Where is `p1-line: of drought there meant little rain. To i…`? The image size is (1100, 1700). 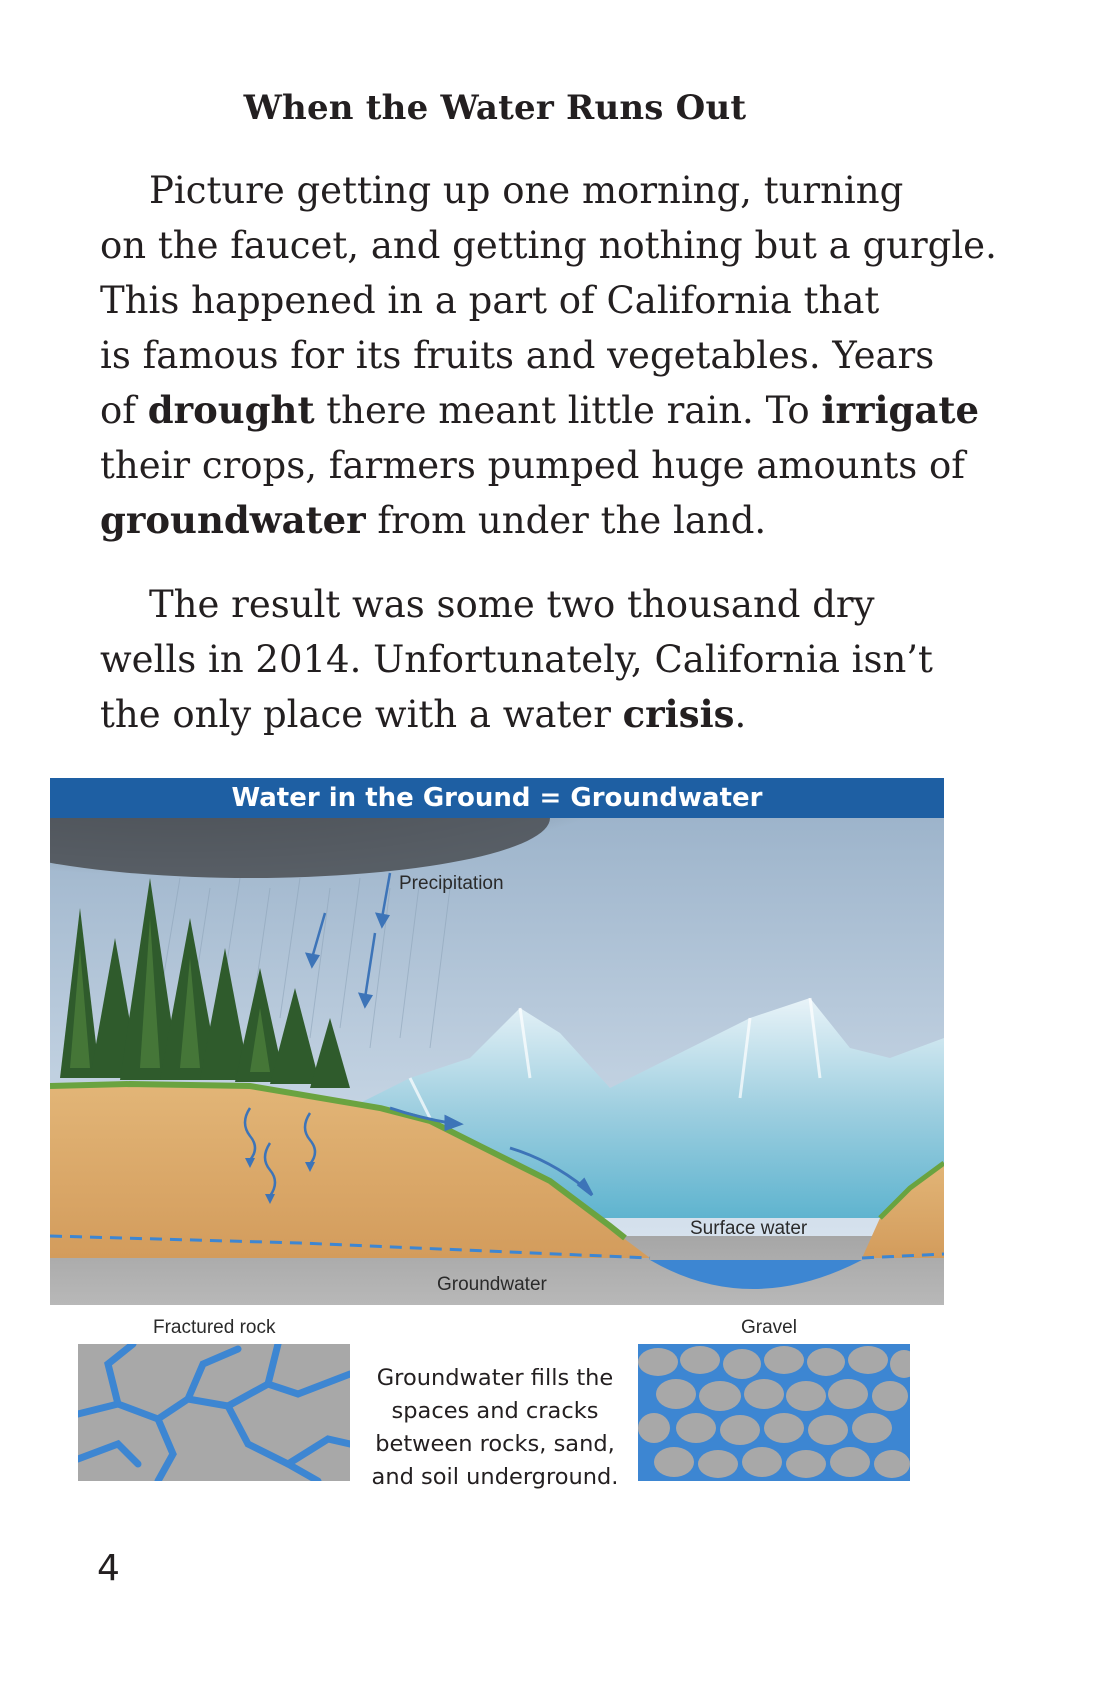 p1-line: of drought there meant little rain. To i… is located at coordinates (540, 410).